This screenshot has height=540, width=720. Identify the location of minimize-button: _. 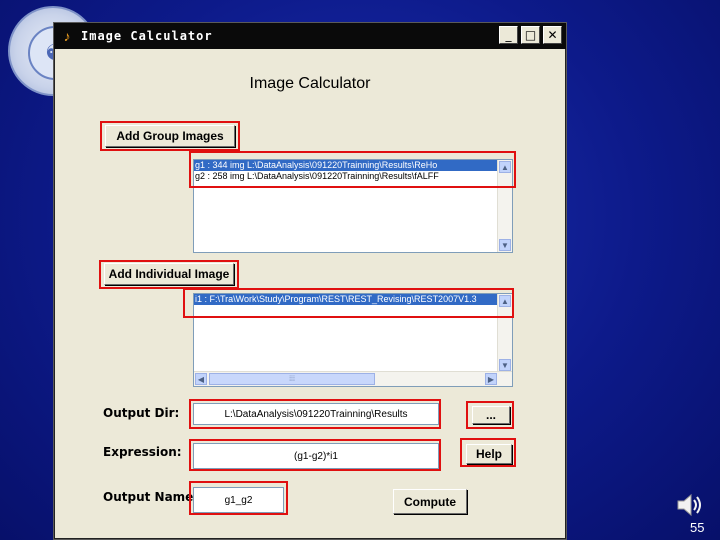
(508, 35).